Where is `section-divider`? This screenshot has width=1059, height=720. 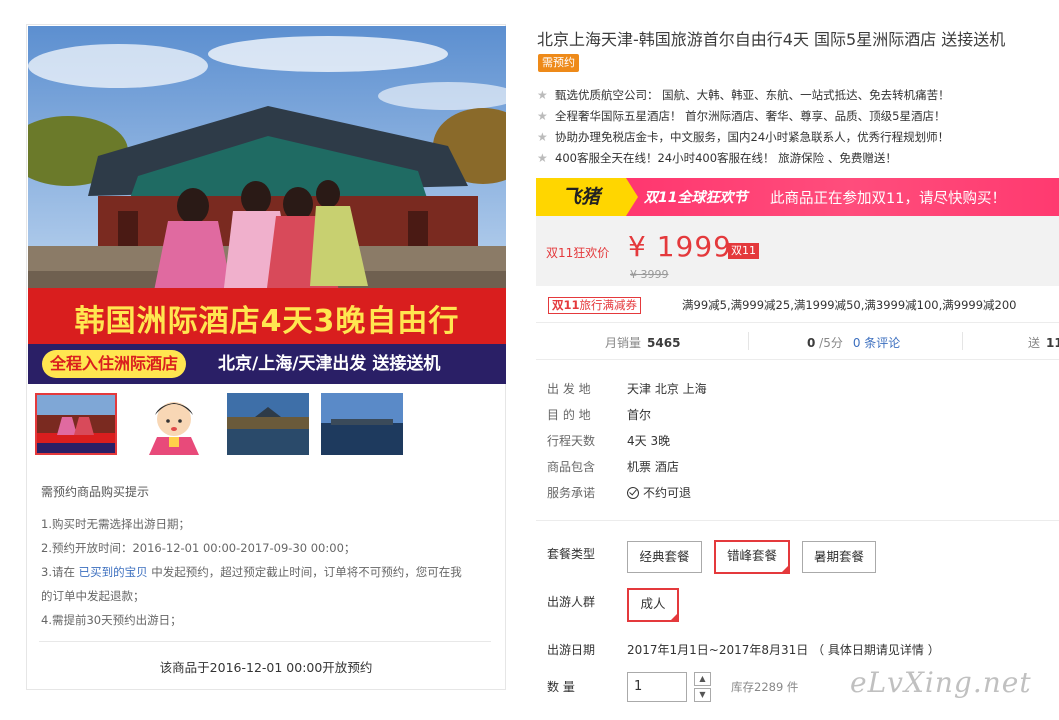 section-divider is located at coordinates (797, 520).